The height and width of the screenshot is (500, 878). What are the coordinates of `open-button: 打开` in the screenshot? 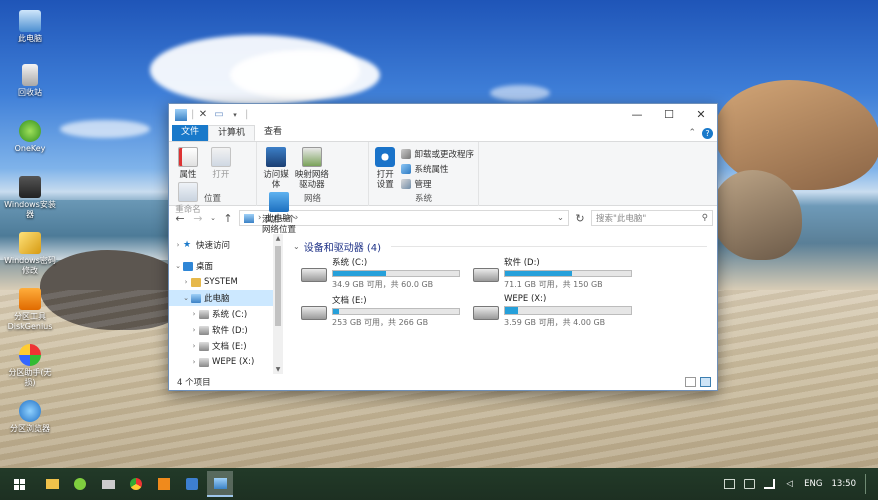 It's located at (221, 162).